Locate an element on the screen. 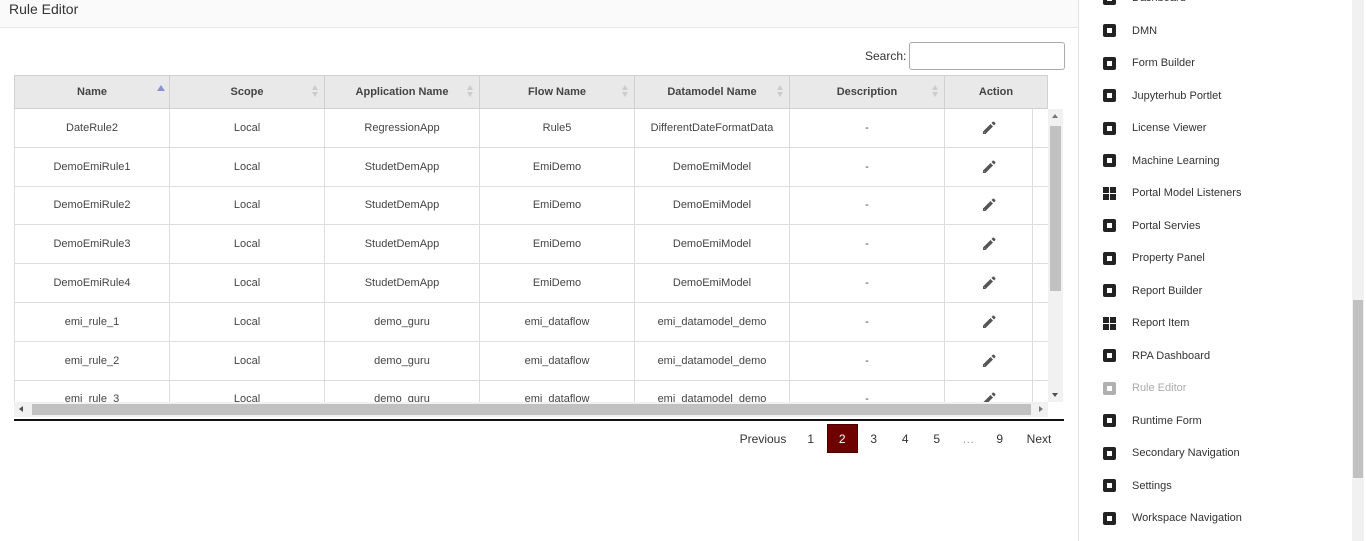  column-header-label: Description is located at coordinates (867, 92).